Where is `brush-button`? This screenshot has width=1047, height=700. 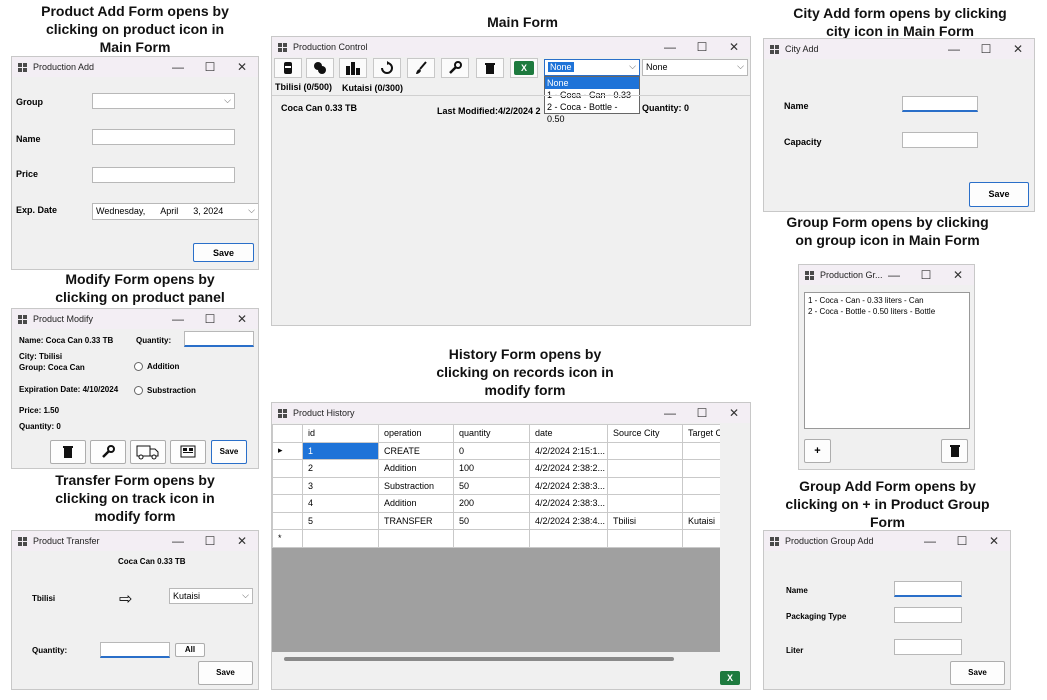
brush-button is located at coordinates (421, 68).